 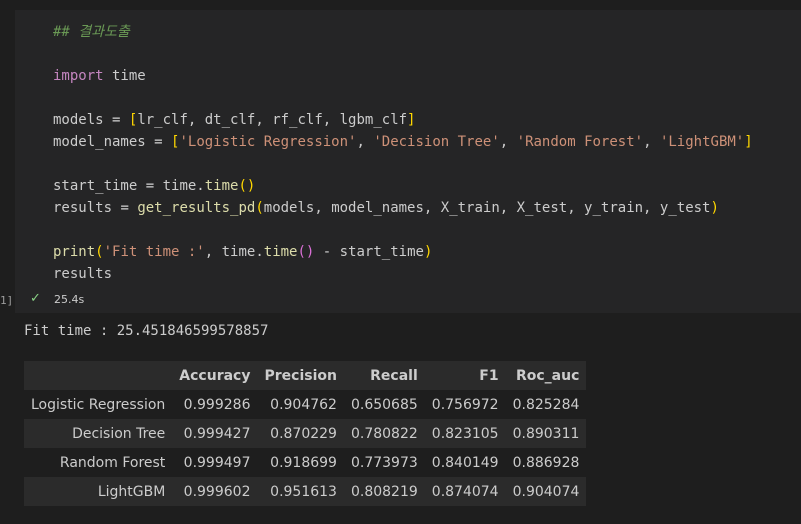 I want to click on table-cell: 0.874074, so click(x=465, y=491).